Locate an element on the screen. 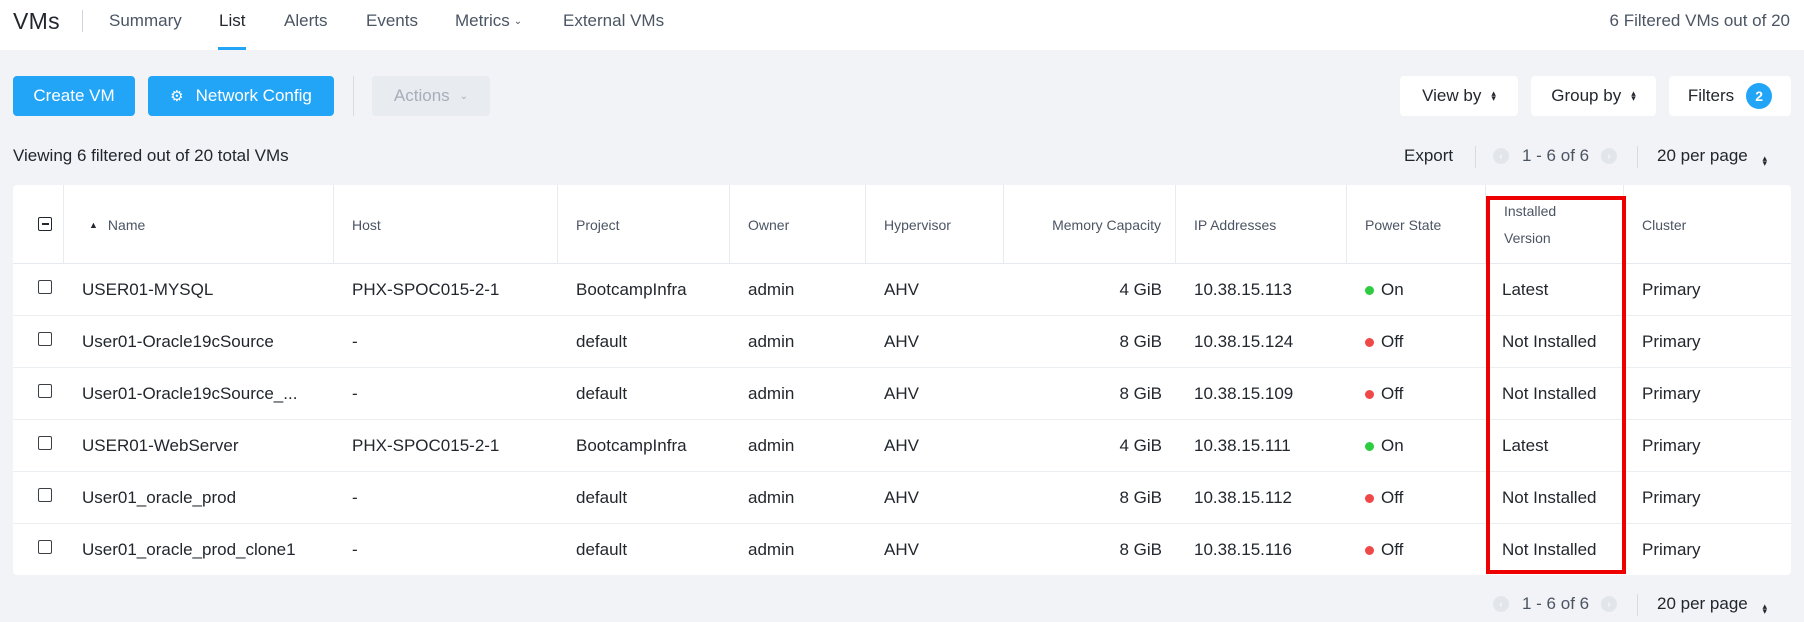  page-title: VMs is located at coordinates (36, 21).